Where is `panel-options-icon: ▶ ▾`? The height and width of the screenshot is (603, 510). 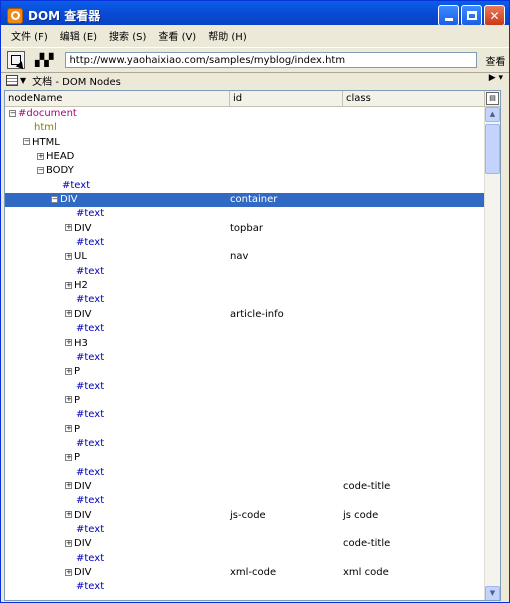 panel-options-icon: ▶ ▾ is located at coordinates (496, 78).